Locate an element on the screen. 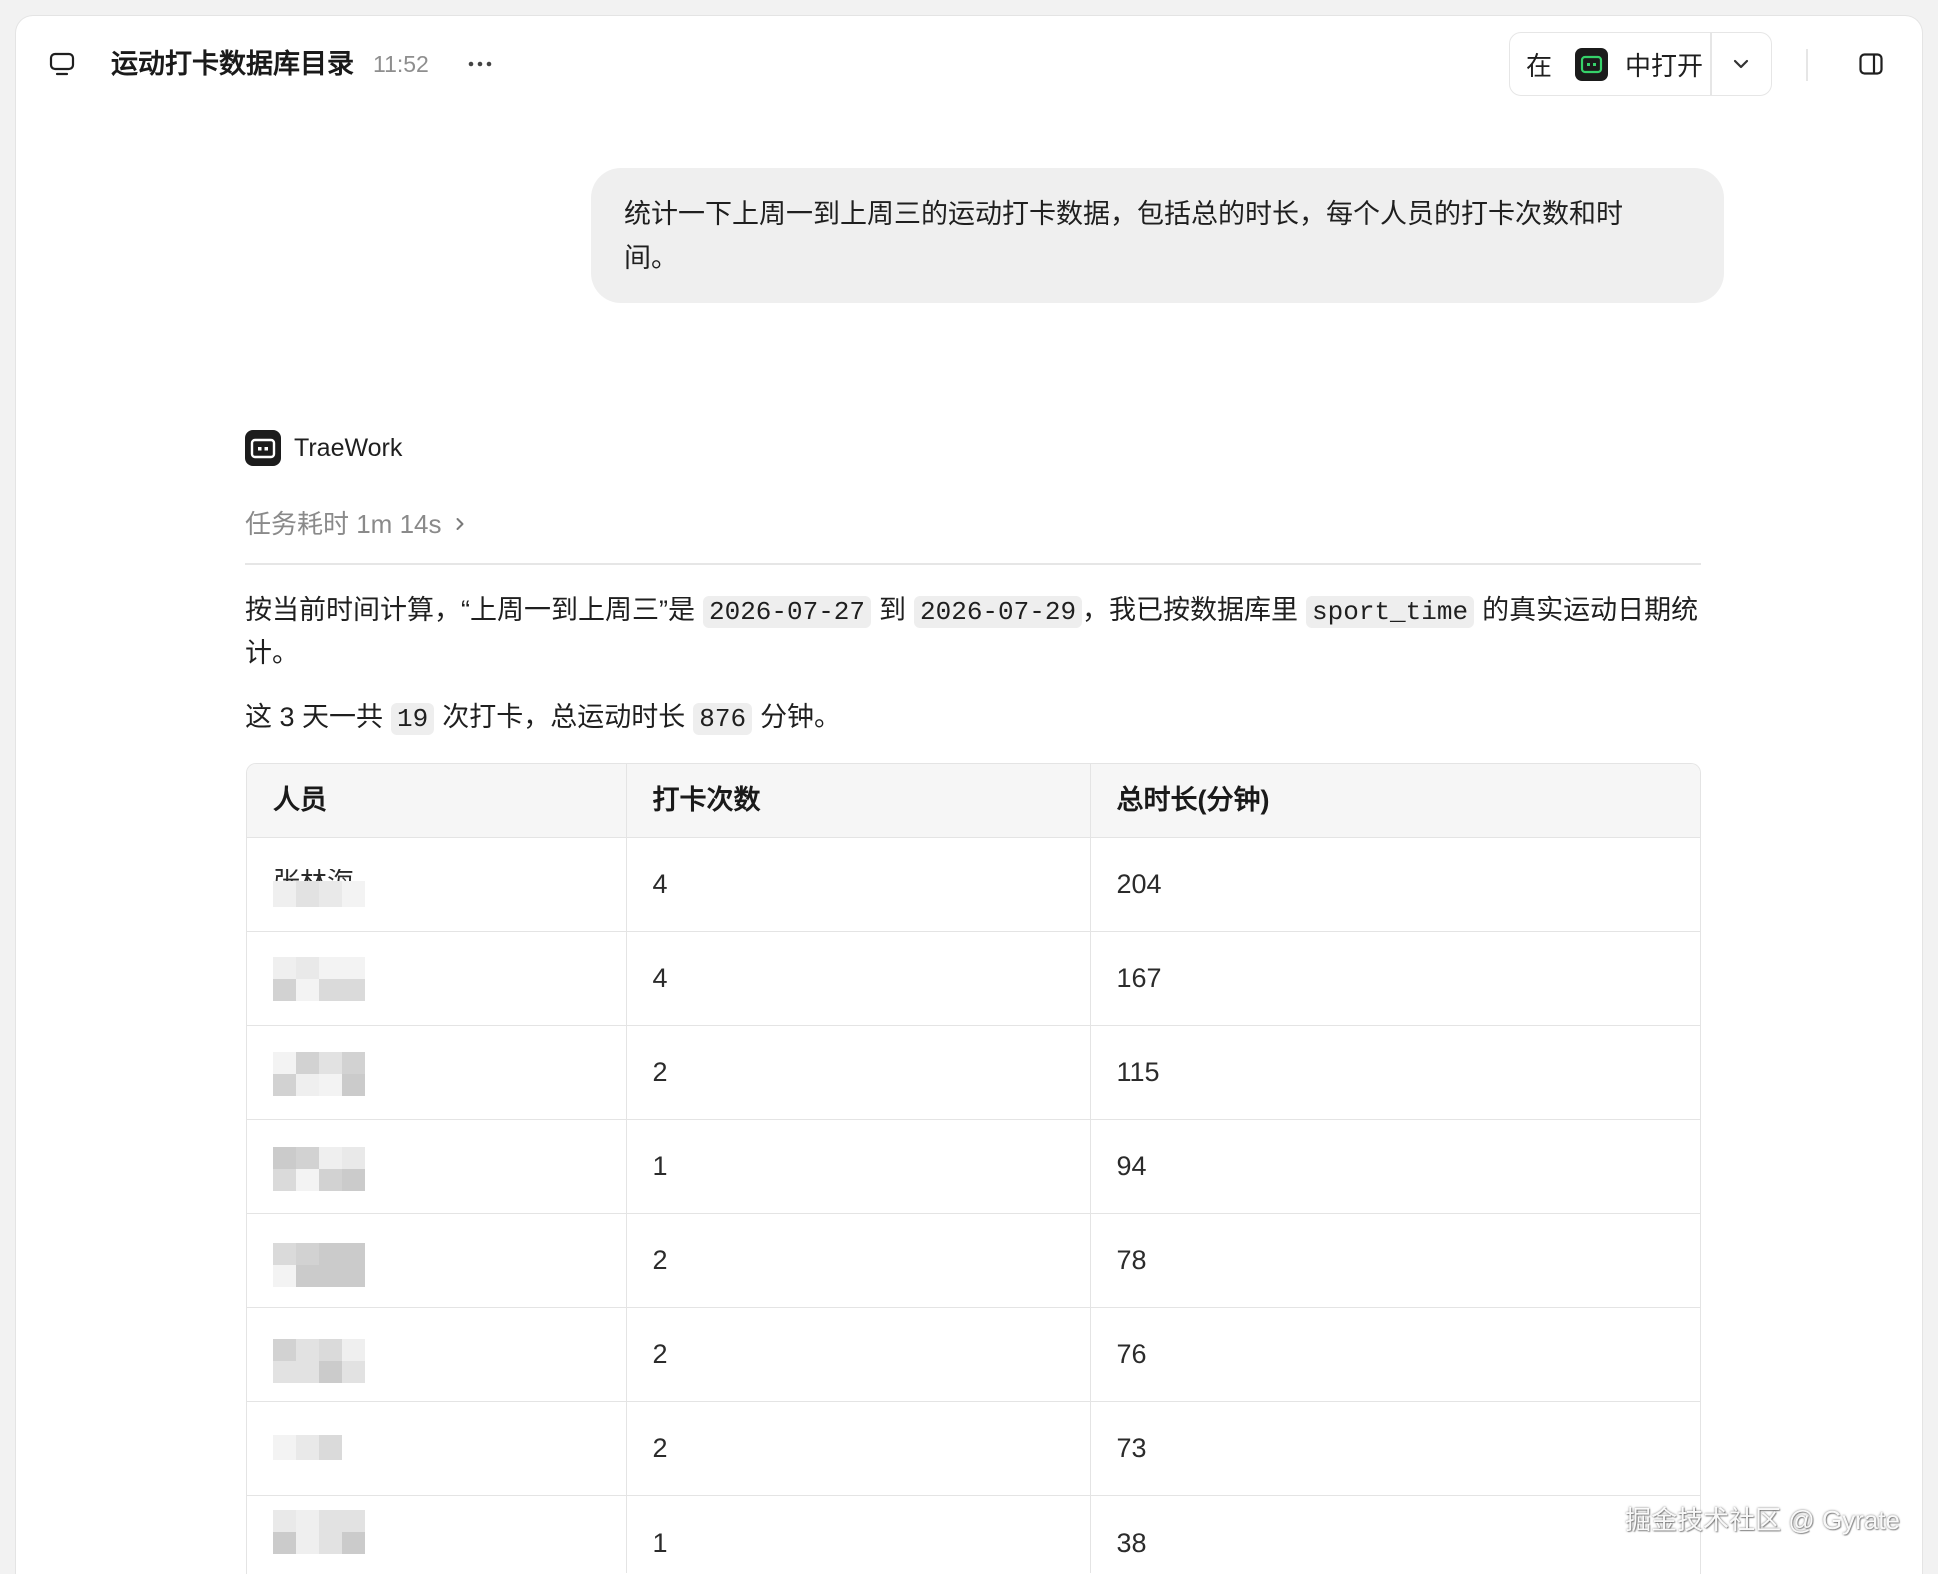 Image resolution: width=1938 pixels, height=1574 pixels. inline-code-date-start: 2026-07-27 is located at coordinates (787, 612).